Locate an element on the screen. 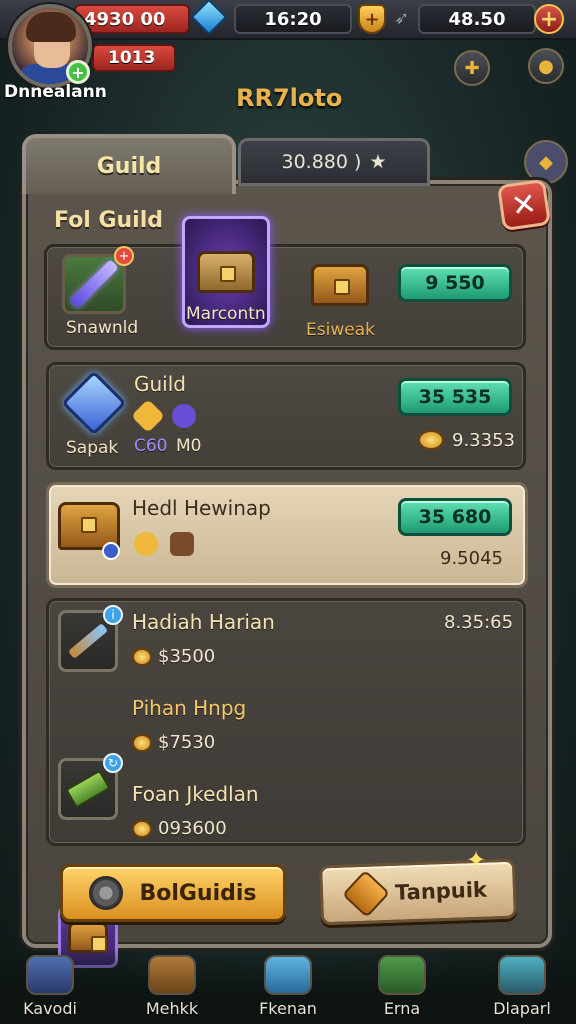 The width and height of the screenshot is (576, 1024). section-title: Fol Guild is located at coordinates (109, 220).